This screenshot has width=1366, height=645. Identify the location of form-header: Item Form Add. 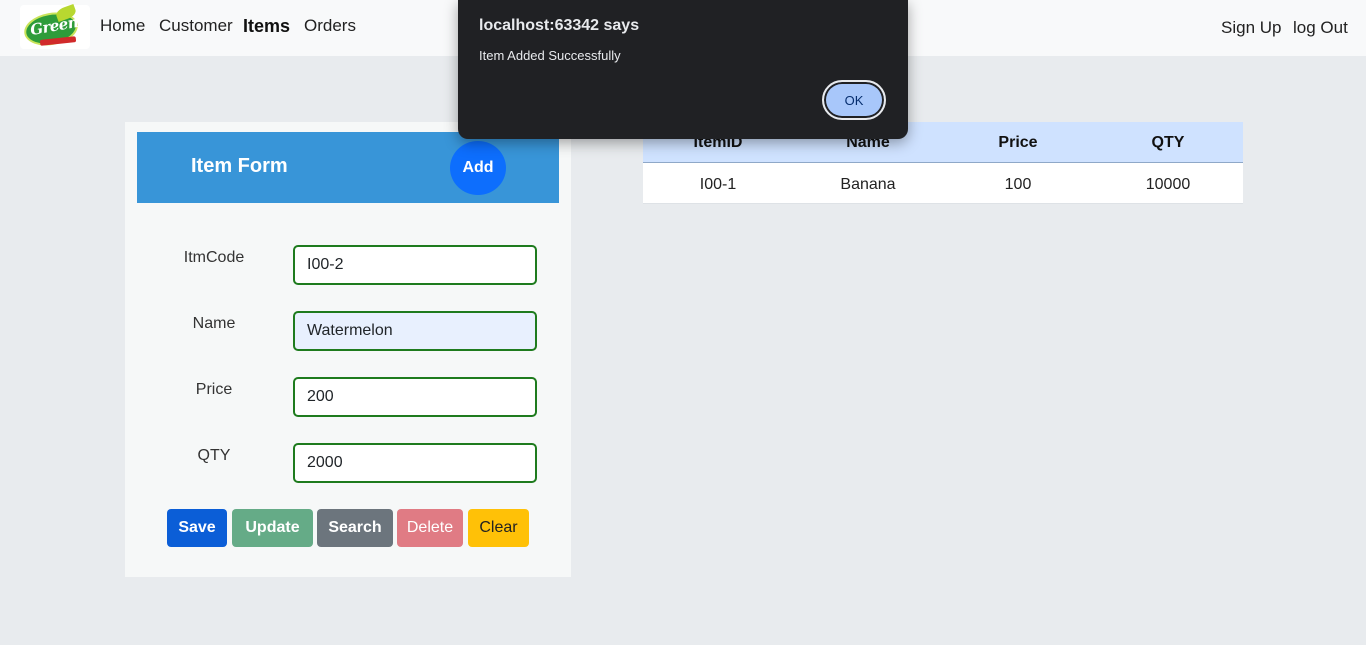
(348, 167).